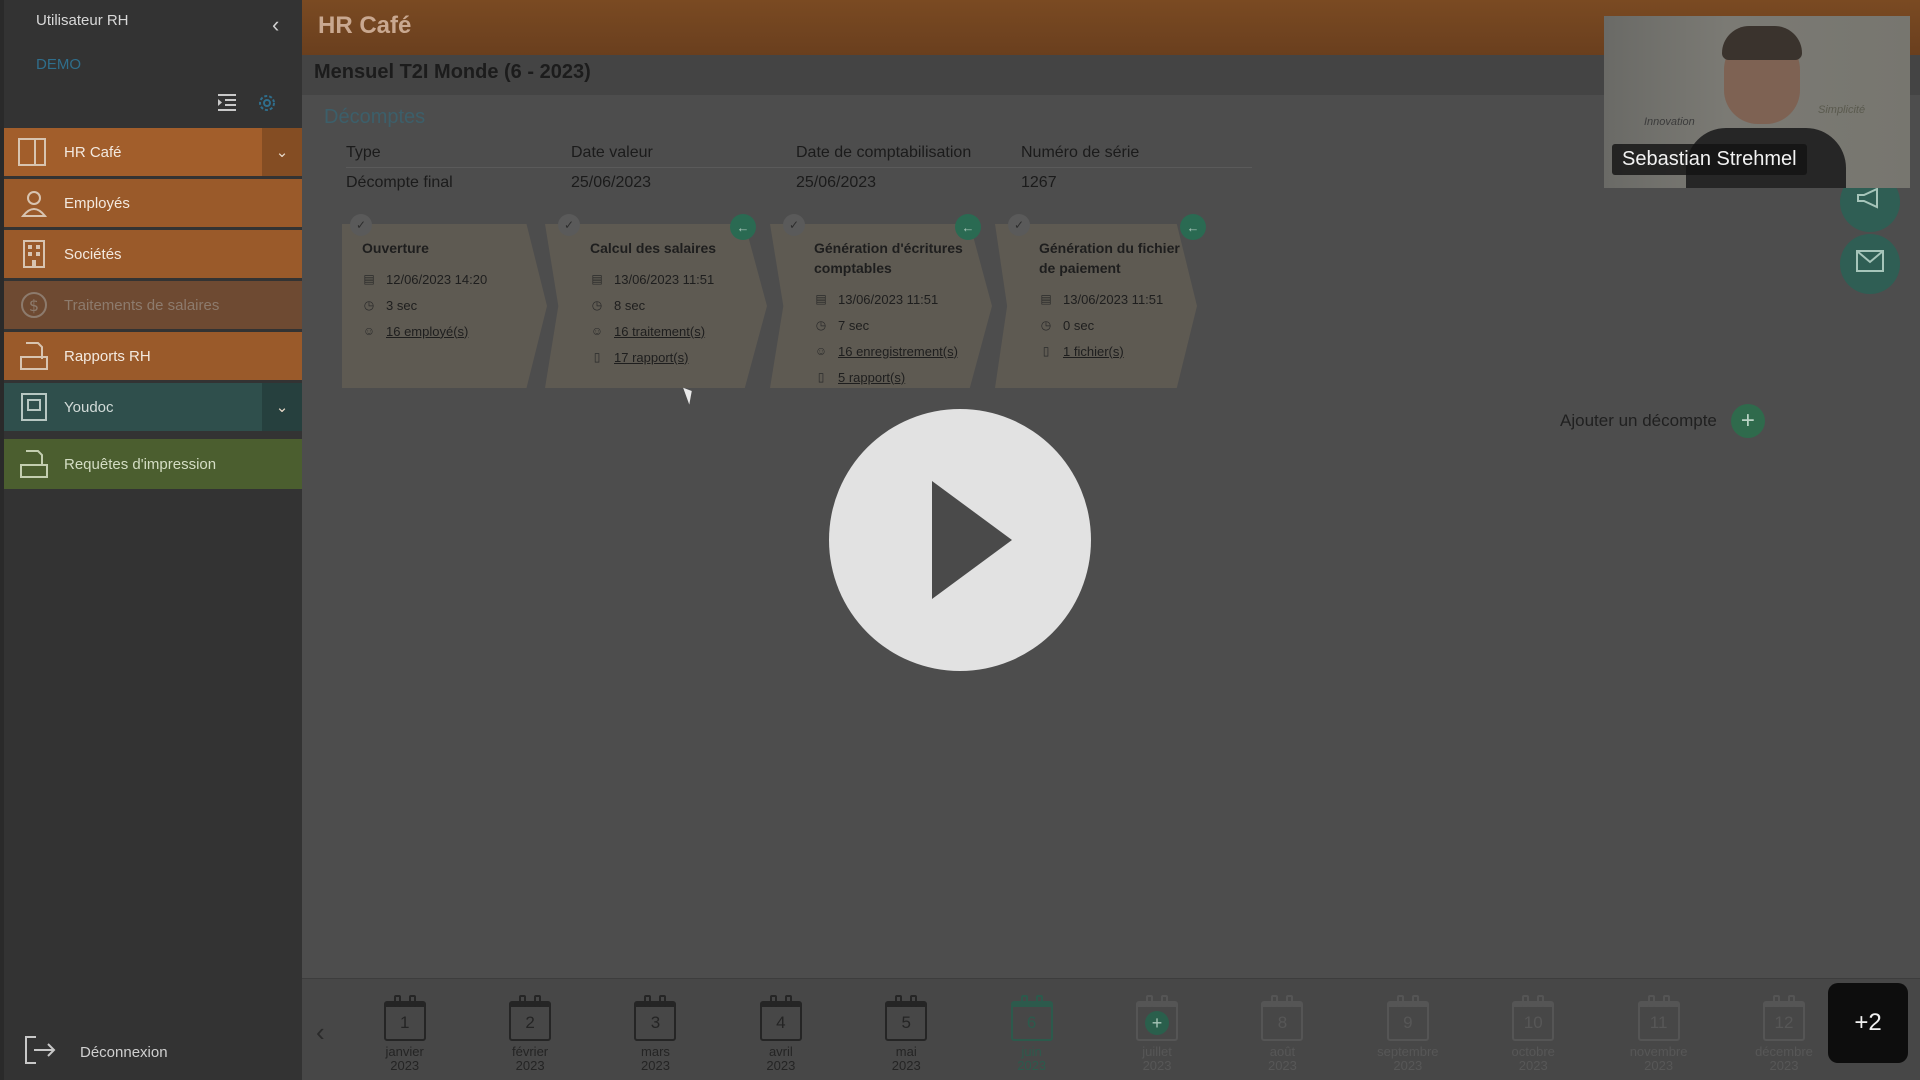  I want to click on month-march: 3 mars 2023, so click(655, 1034).